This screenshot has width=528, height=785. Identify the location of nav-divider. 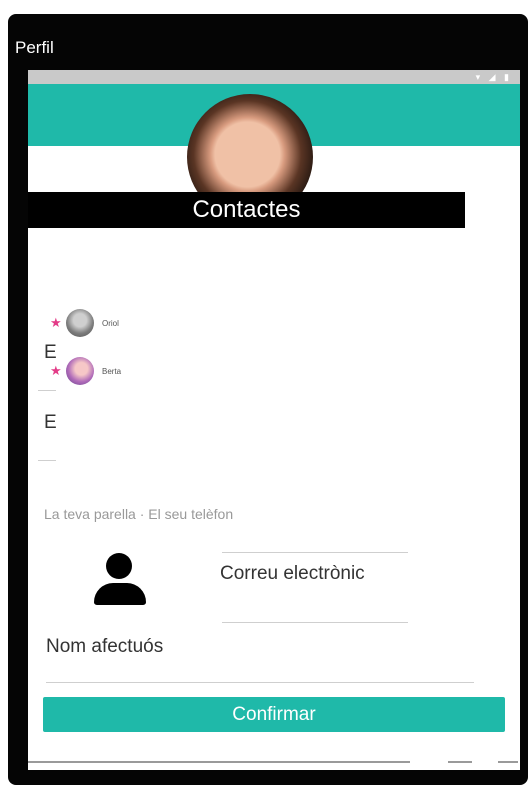
(219, 762).